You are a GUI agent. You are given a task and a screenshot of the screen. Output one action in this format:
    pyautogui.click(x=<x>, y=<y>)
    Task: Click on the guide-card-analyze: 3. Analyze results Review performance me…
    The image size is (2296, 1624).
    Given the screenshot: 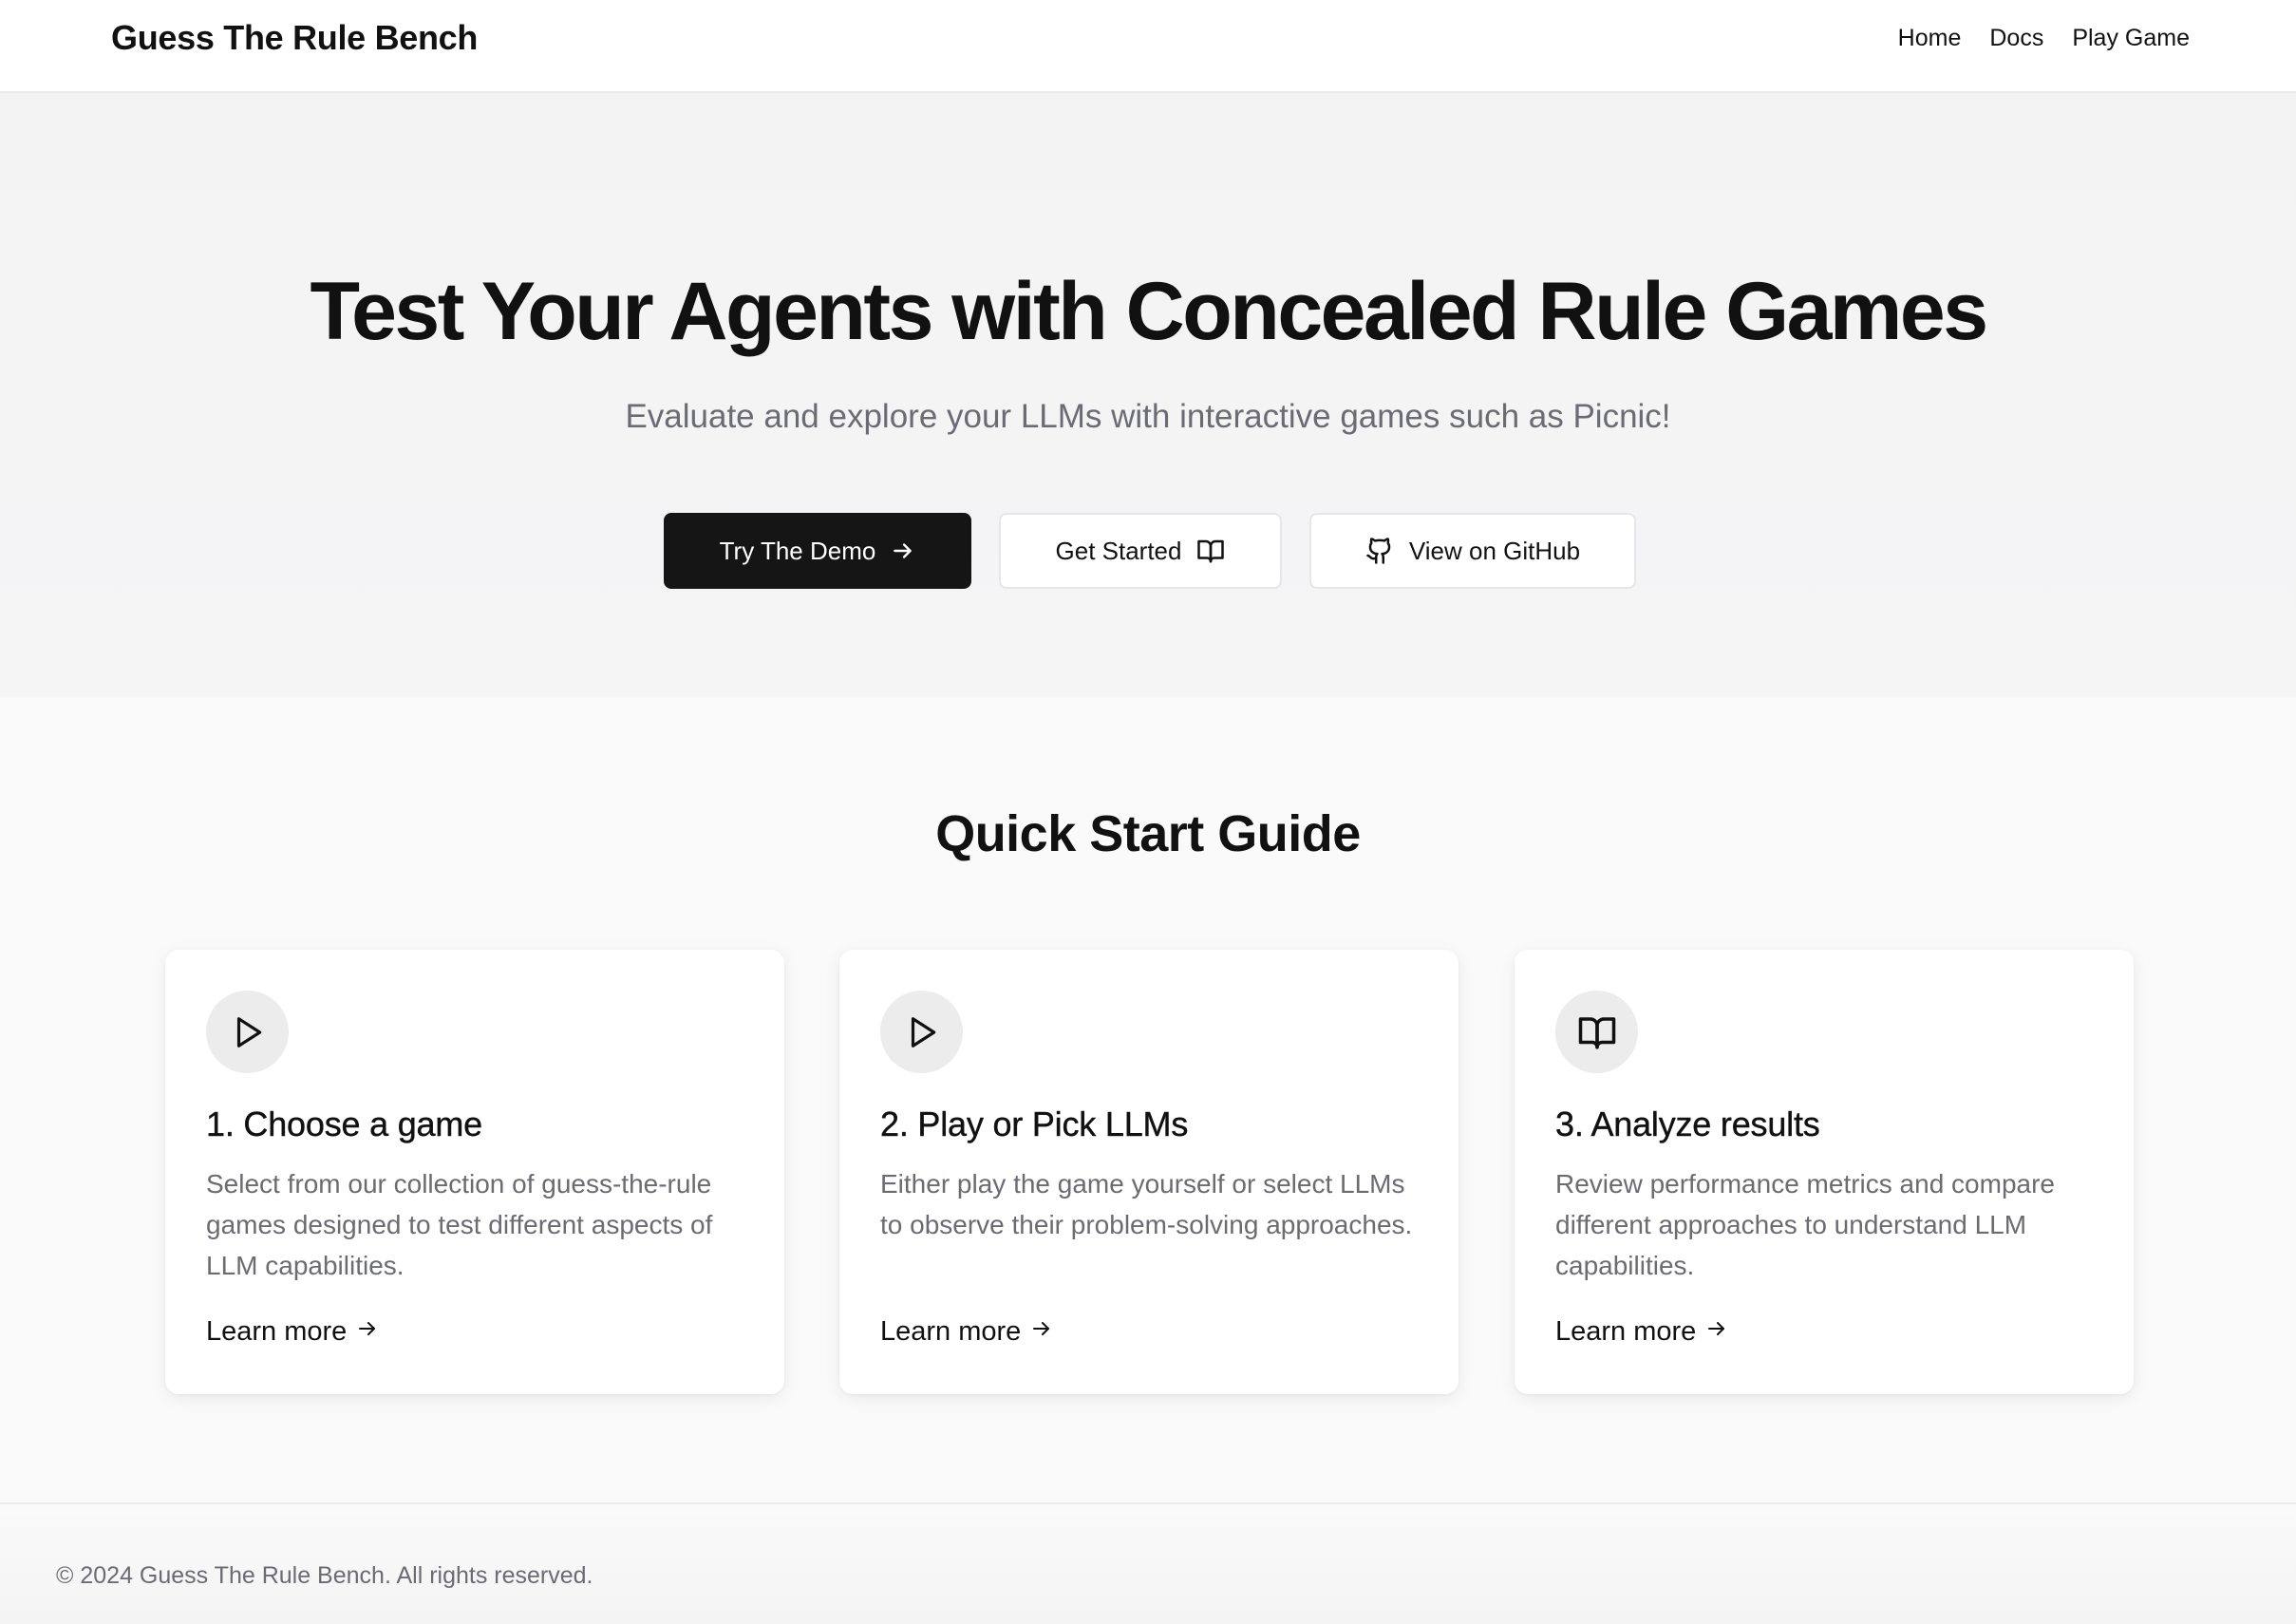 What is the action you would take?
    pyautogui.click(x=1824, y=1172)
    